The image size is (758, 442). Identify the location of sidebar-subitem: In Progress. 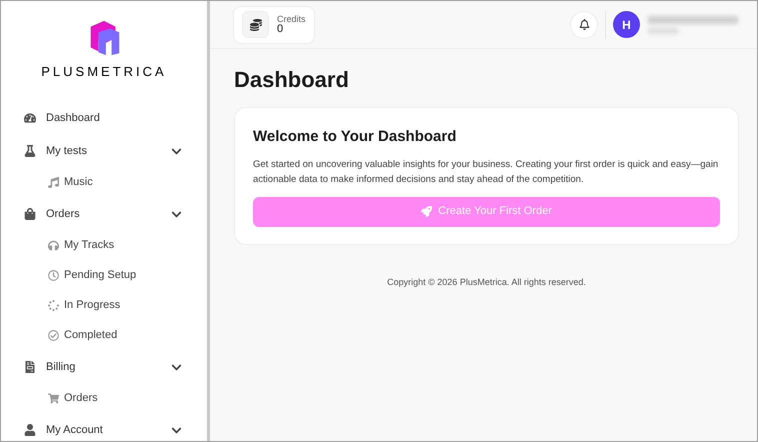
(104, 305).